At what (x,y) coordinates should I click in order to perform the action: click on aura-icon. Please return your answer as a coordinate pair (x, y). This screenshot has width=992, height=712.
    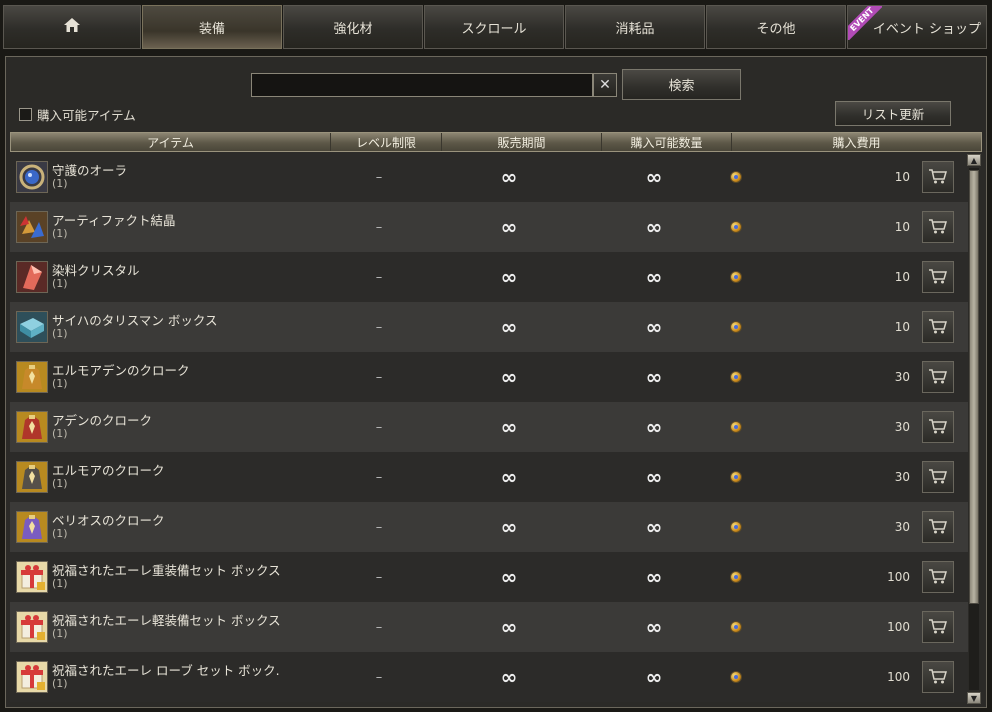
    Looking at the image, I should click on (32, 177).